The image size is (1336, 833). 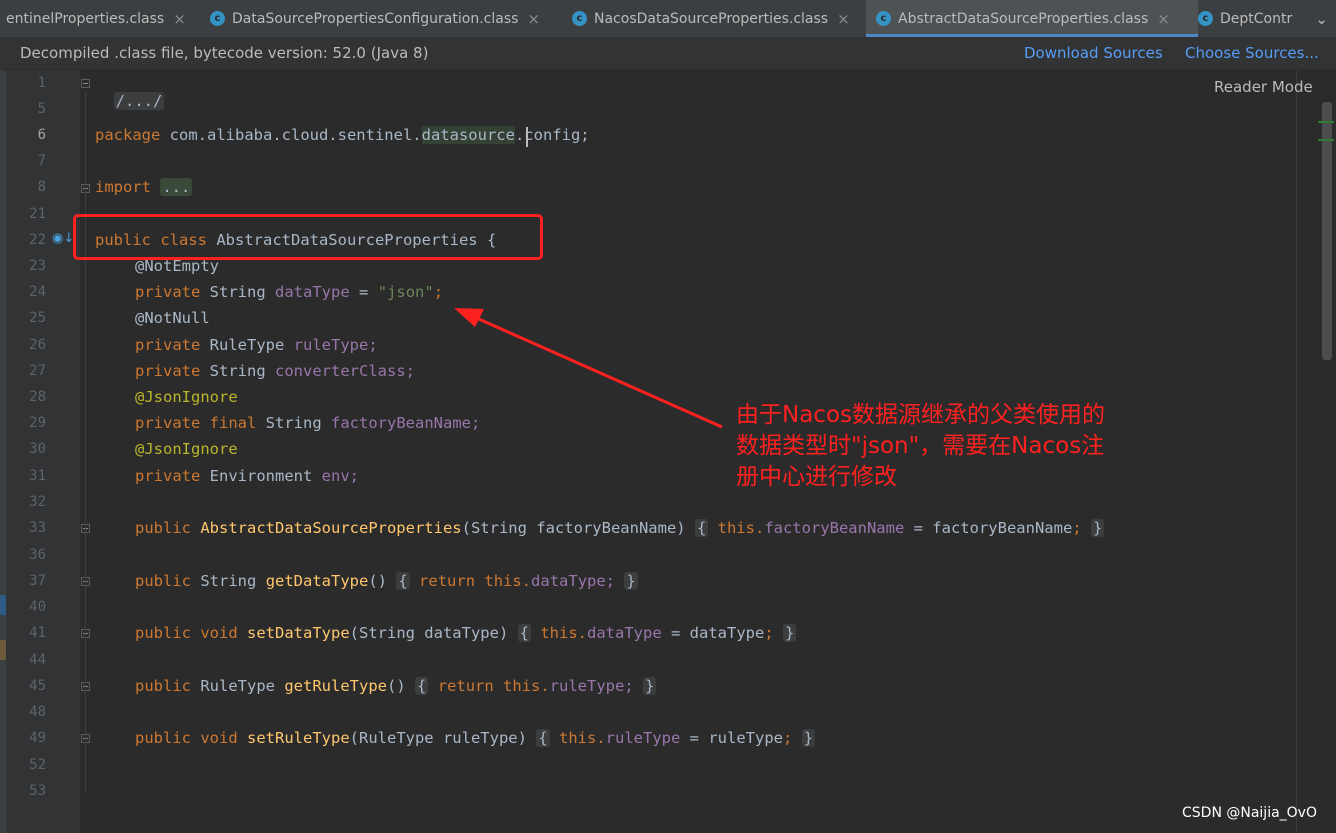 I want to click on annotation-line: 由于Nacos数据源继承的父类使用的, so click(x=920, y=415).